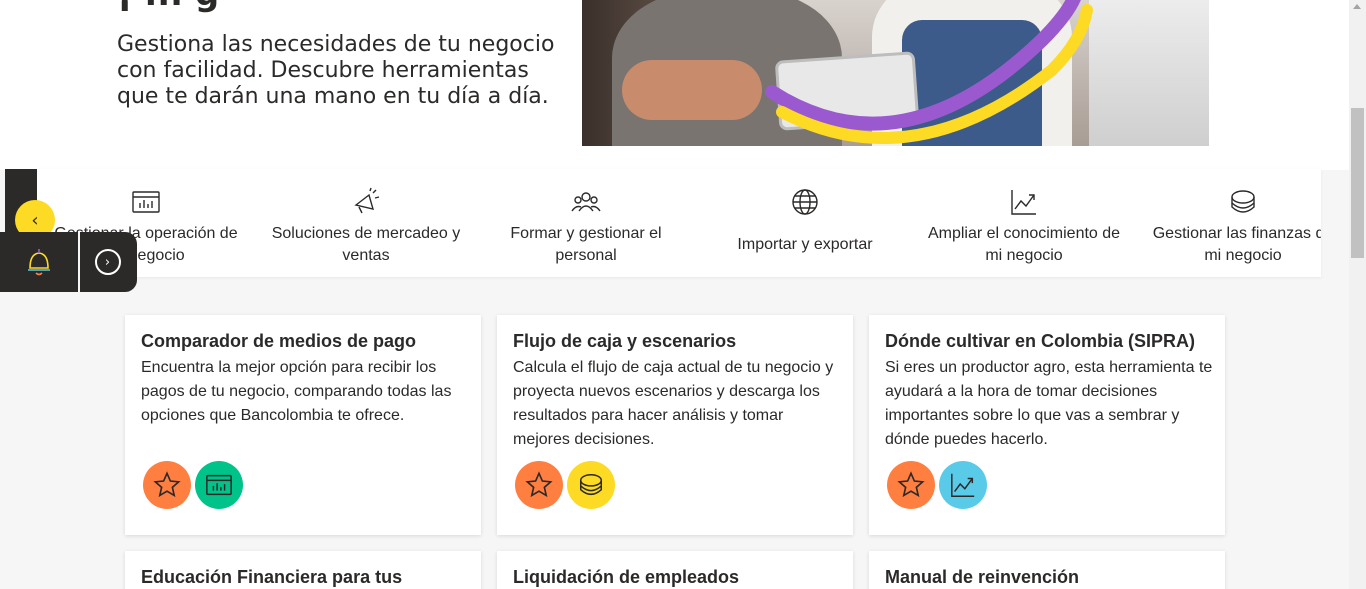 The height and width of the screenshot is (589, 1366). I want to click on tool-card-manual: Manual de reinvención, so click(1047, 570).